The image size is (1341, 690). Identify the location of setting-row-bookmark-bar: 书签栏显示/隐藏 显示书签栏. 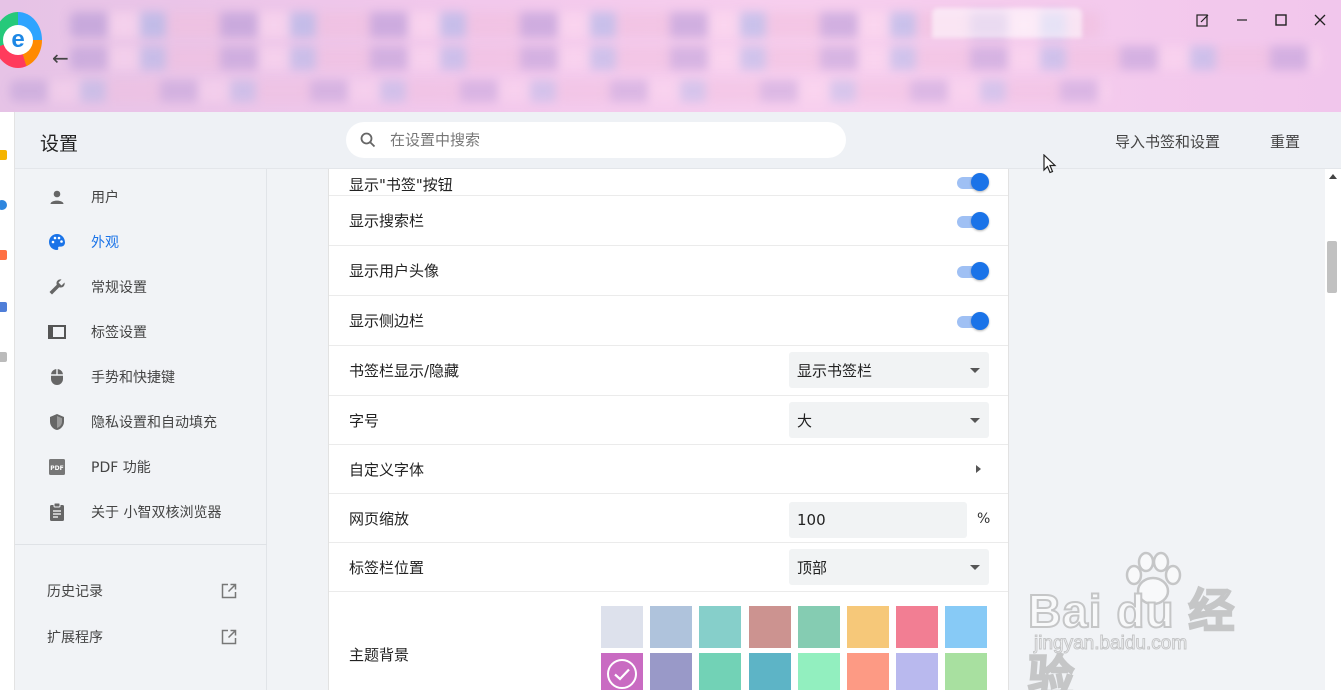
(668, 371).